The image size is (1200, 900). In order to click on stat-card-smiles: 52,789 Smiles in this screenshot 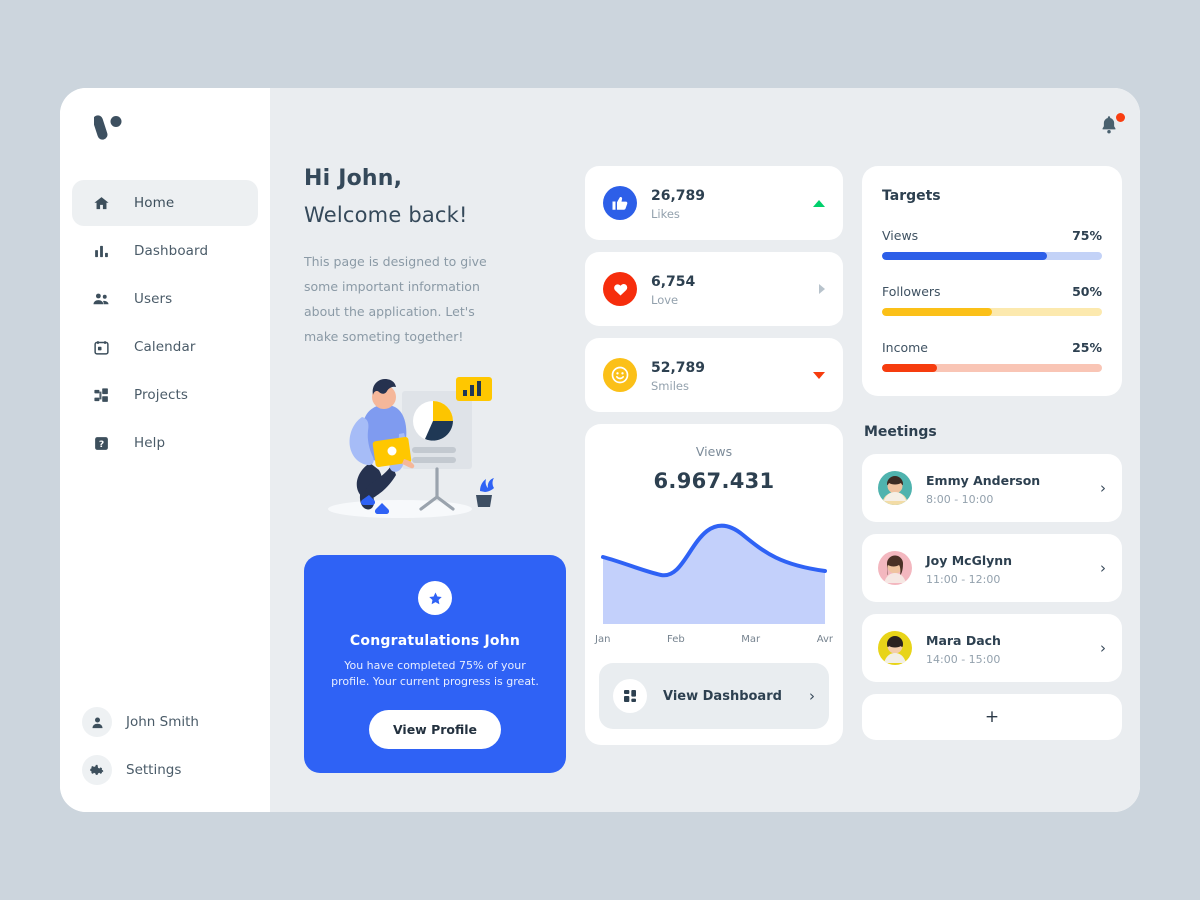, I will do `click(714, 375)`.